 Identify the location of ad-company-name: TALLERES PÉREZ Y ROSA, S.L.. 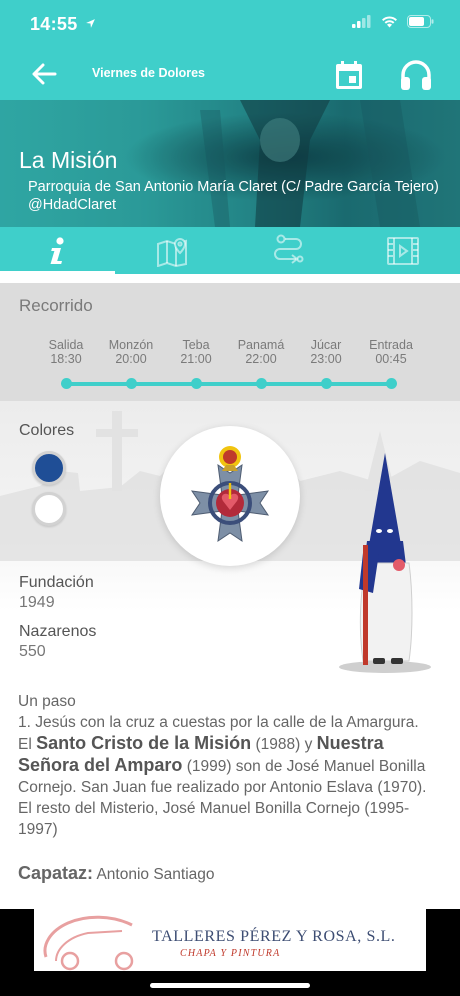
(274, 936).